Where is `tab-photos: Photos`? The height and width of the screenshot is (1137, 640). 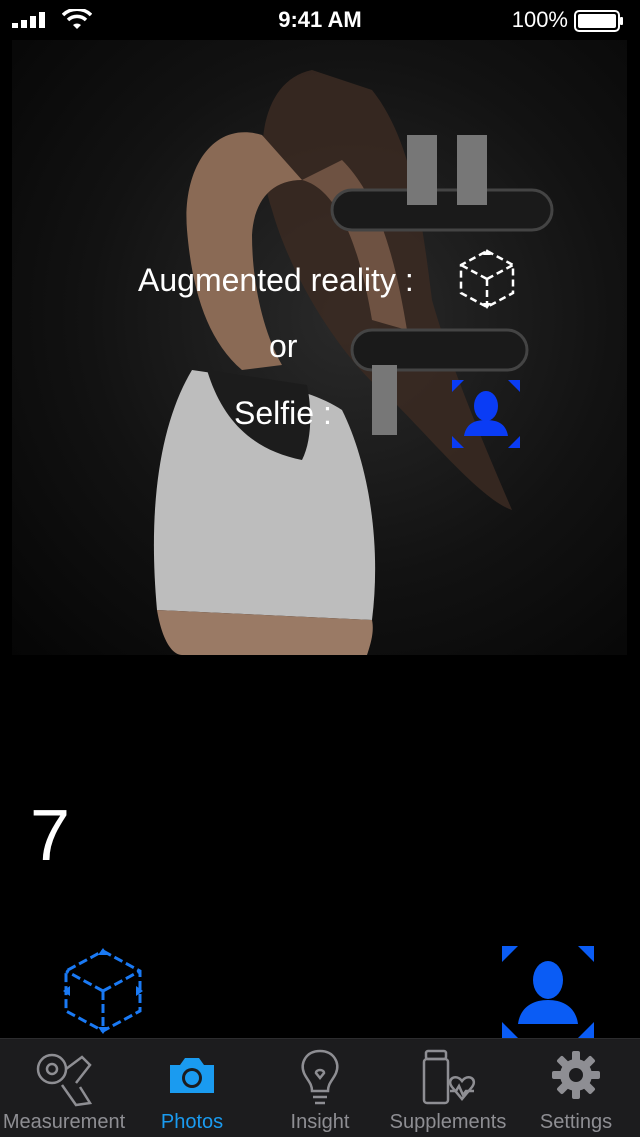
tab-photos: Photos is located at coordinates (192, 1088).